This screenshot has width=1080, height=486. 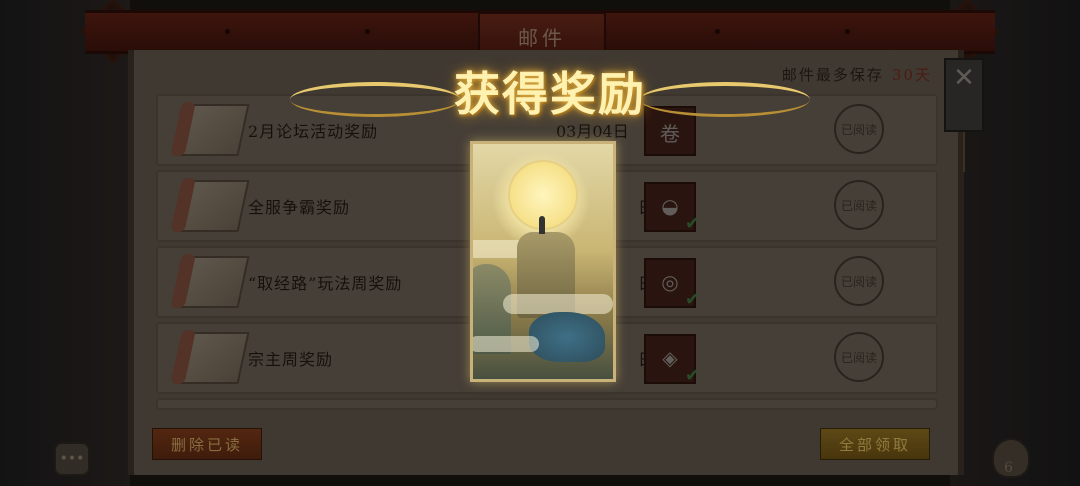 I want to click on pine-tree-image, so click(x=567, y=337).